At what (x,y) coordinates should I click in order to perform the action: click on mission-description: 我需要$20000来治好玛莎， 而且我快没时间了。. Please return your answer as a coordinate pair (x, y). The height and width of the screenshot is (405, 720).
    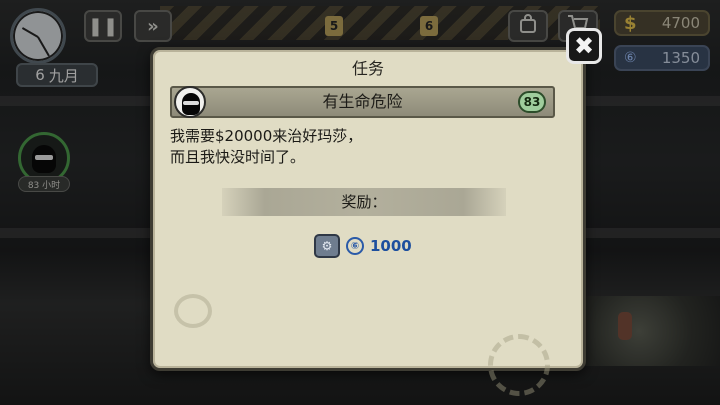
    Looking at the image, I should click on (360, 147).